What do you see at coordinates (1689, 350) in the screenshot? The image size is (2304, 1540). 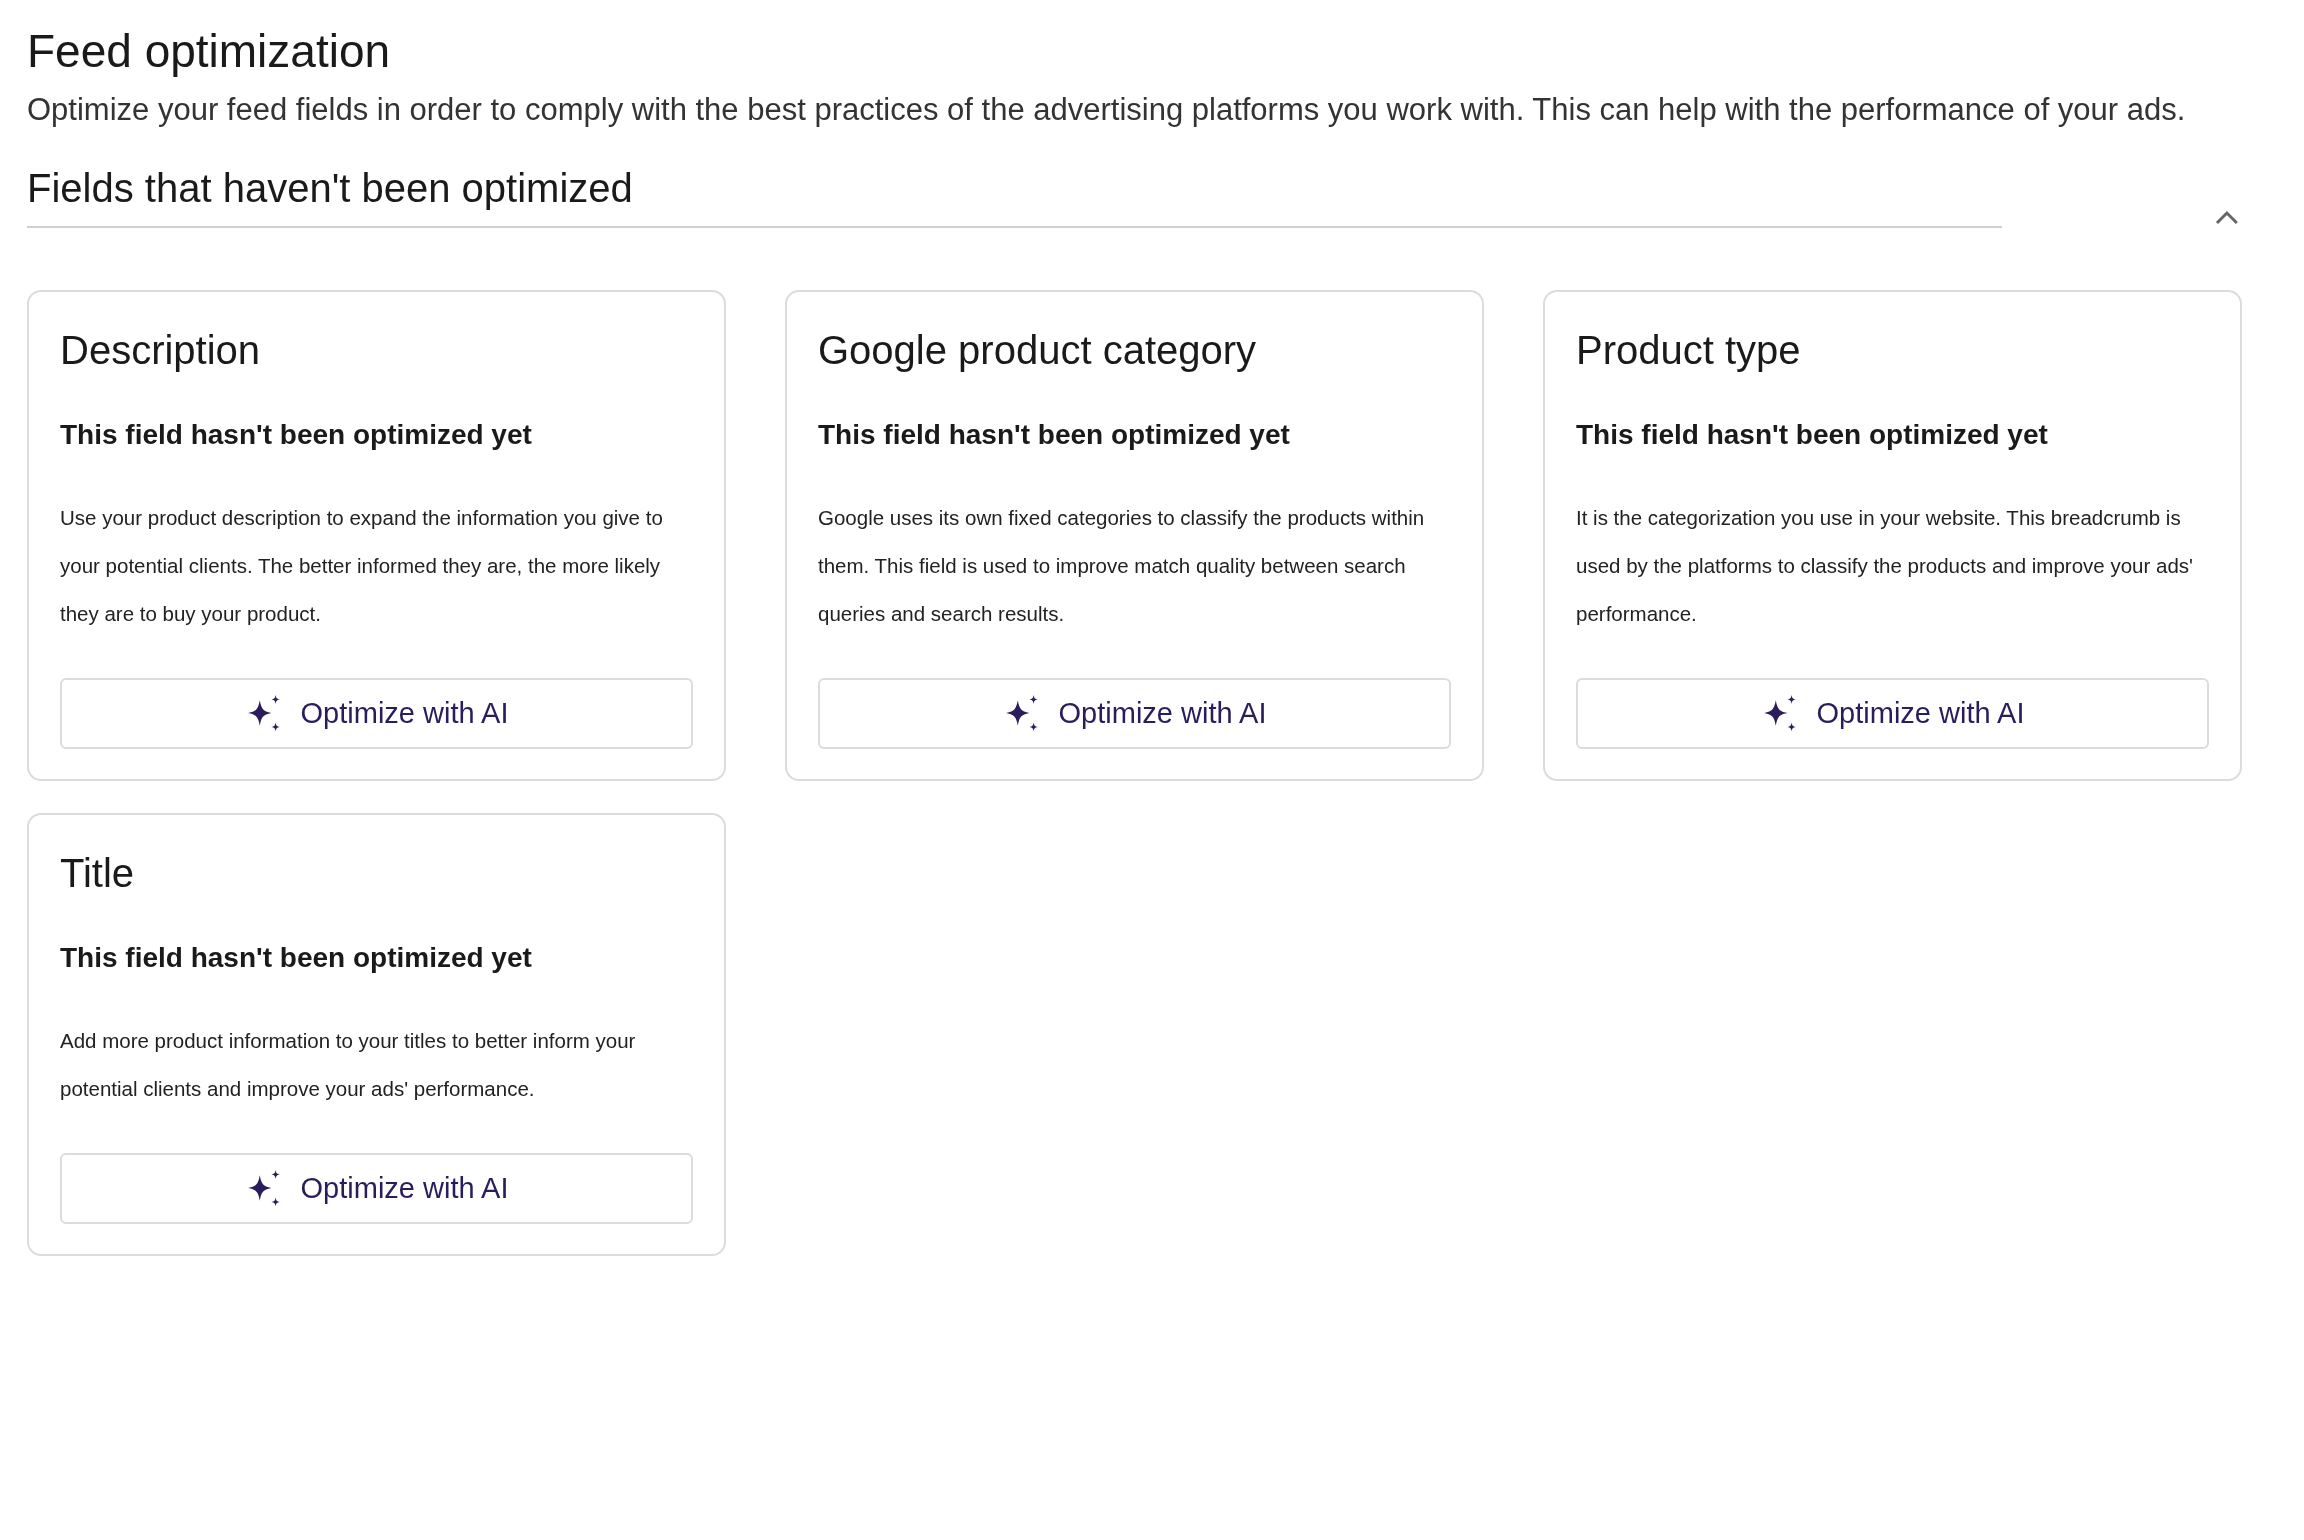 I see `card-title: Product type` at bounding box center [1689, 350].